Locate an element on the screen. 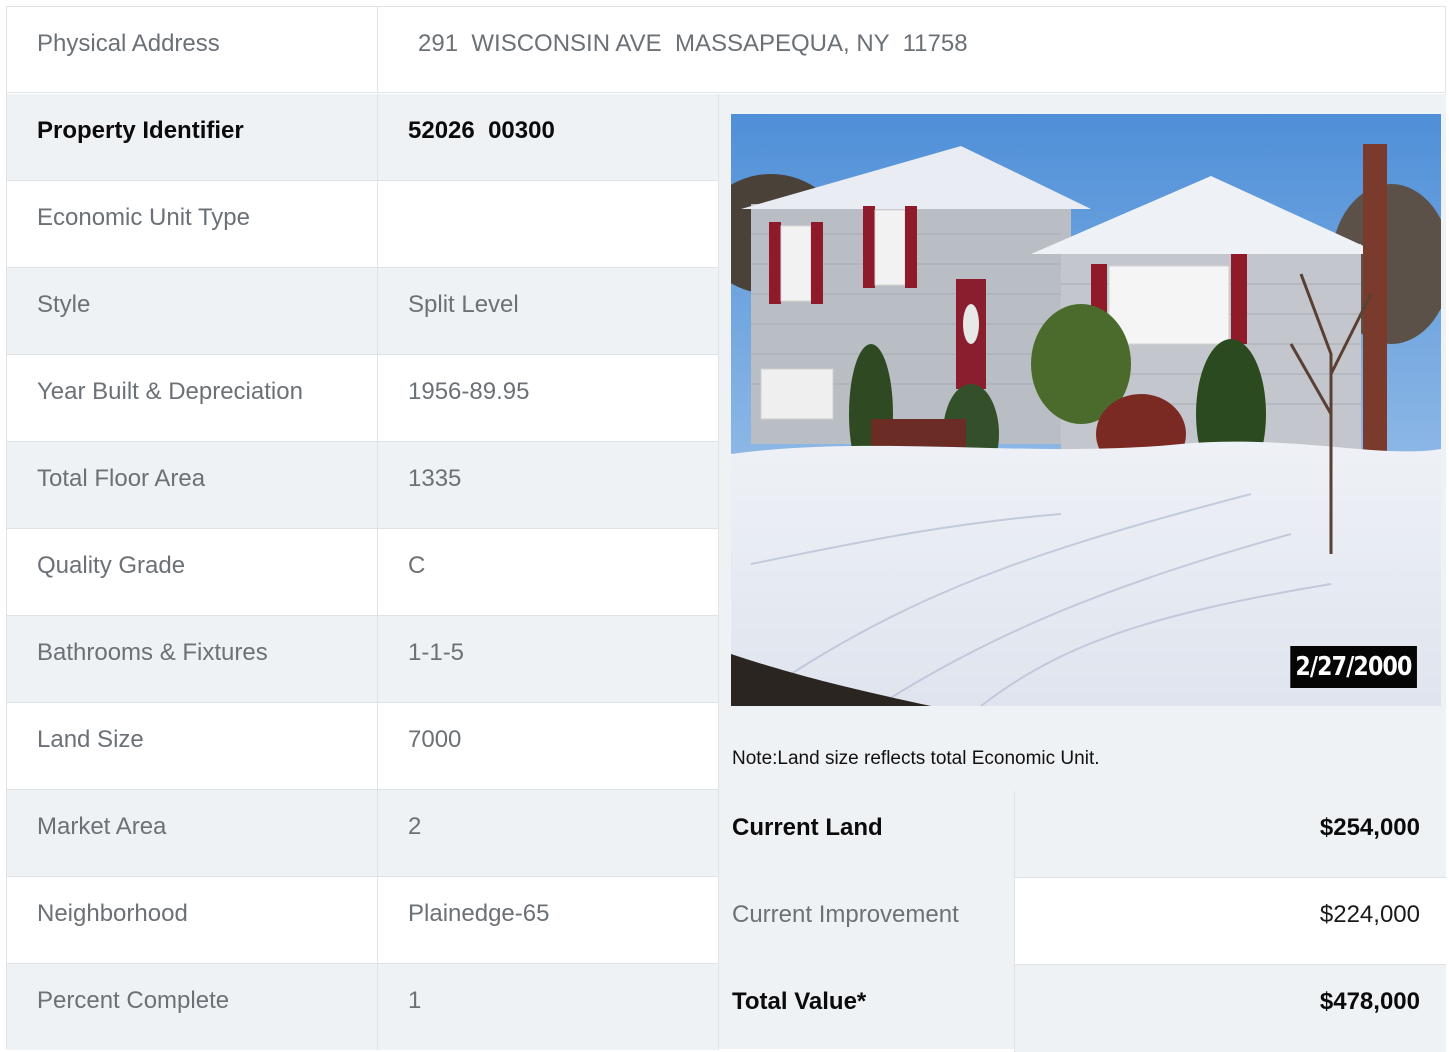  table-row: Style Split Level is located at coordinates (363, 311).